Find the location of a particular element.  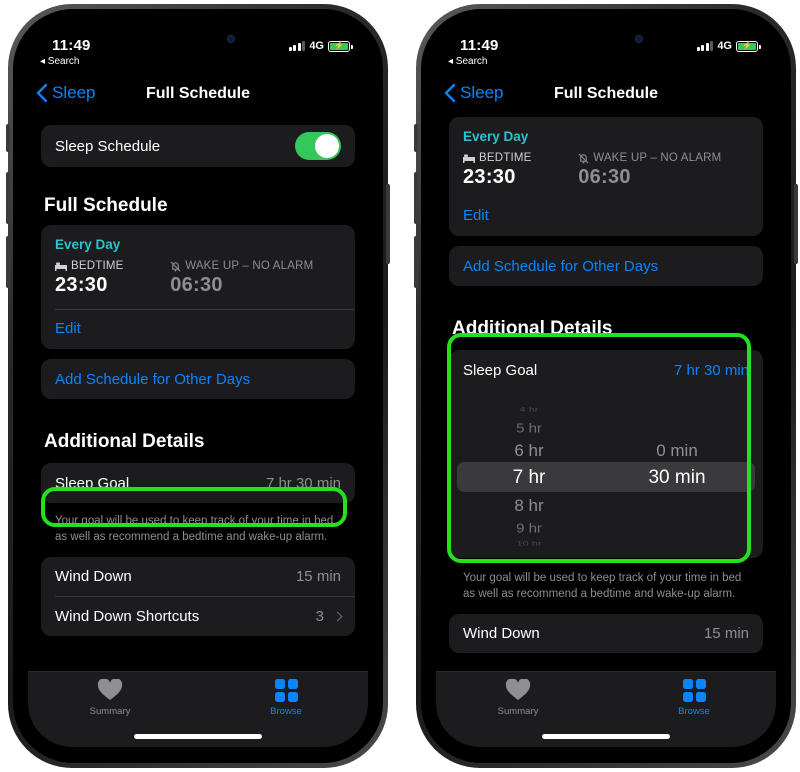

volume-down-button is located at coordinates (8, 262).